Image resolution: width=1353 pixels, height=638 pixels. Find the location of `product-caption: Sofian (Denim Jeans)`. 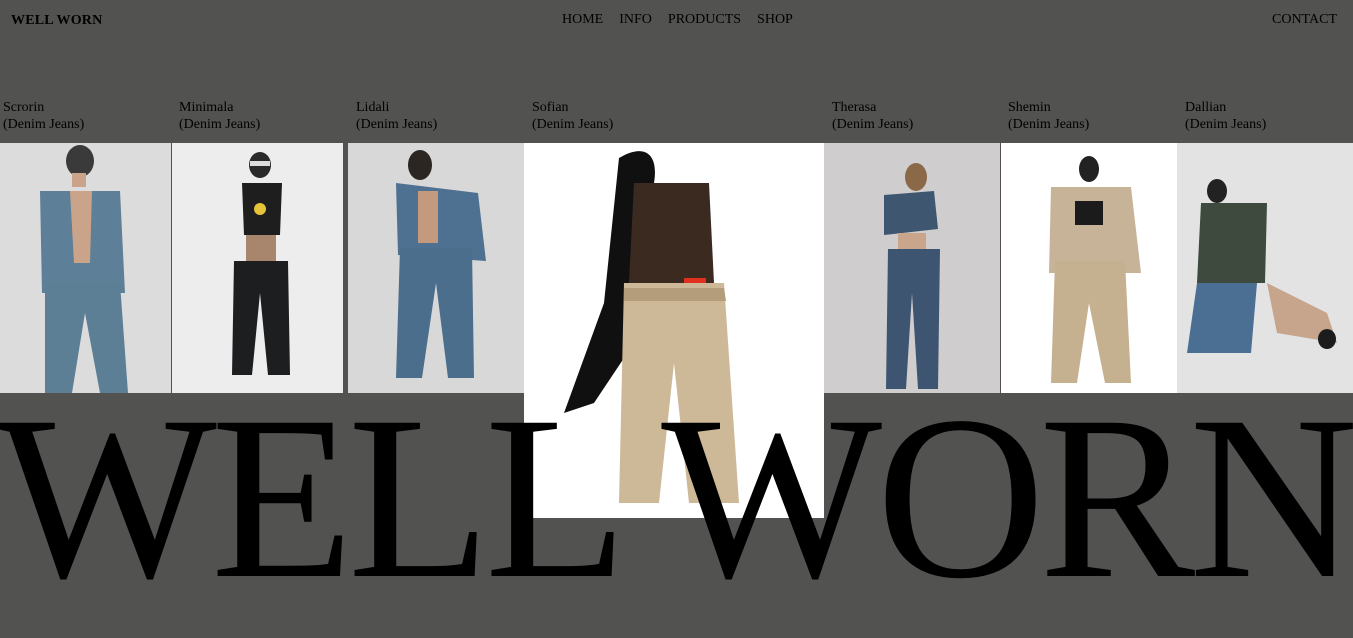

product-caption: Sofian (Denim Jeans) is located at coordinates (679, 121).